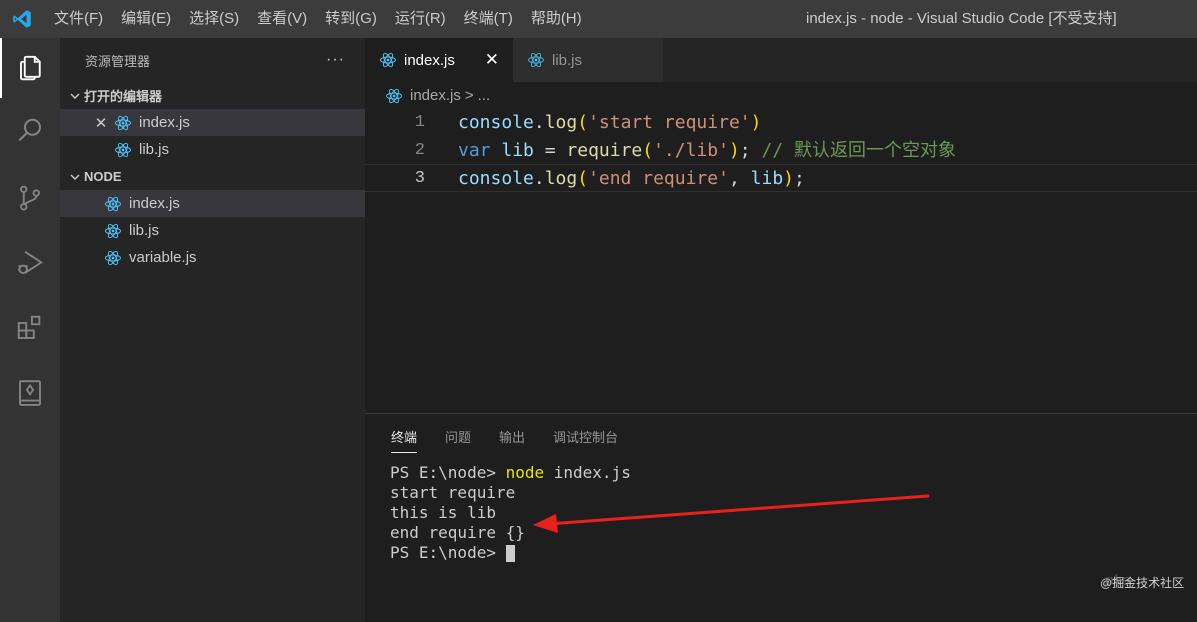 The height and width of the screenshot is (622, 1197). What do you see at coordinates (212, 176) in the screenshot?
I see `folder-header: NODE` at bounding box center [212, 176].